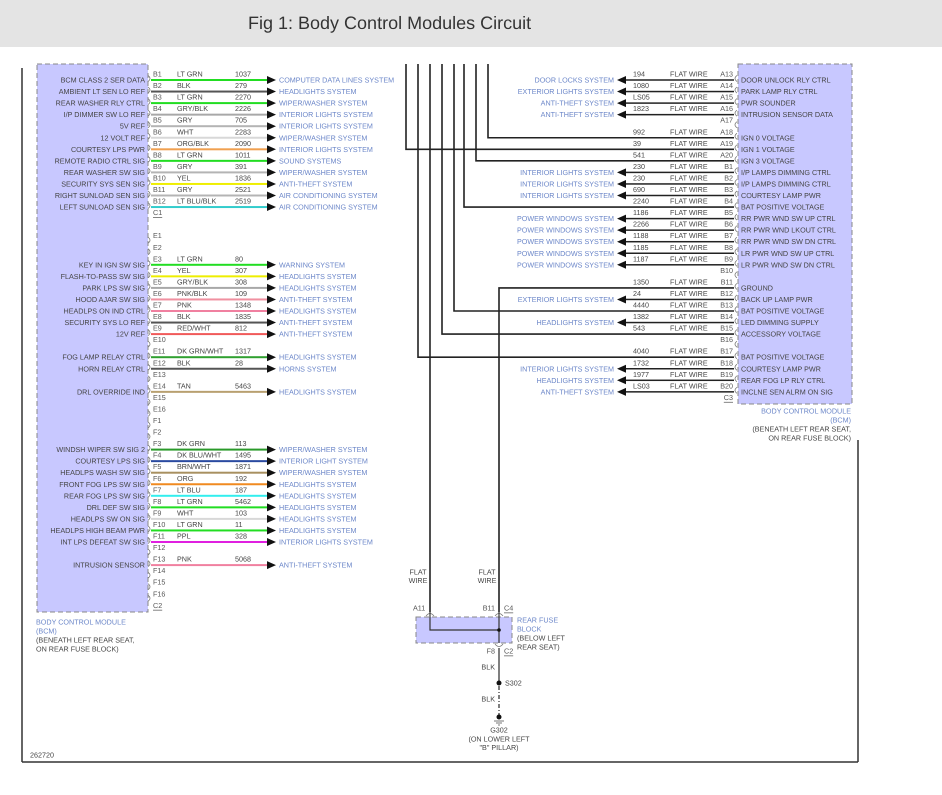 The image size is (942, 795). I want to click on ground-icon, so click(499, 720).